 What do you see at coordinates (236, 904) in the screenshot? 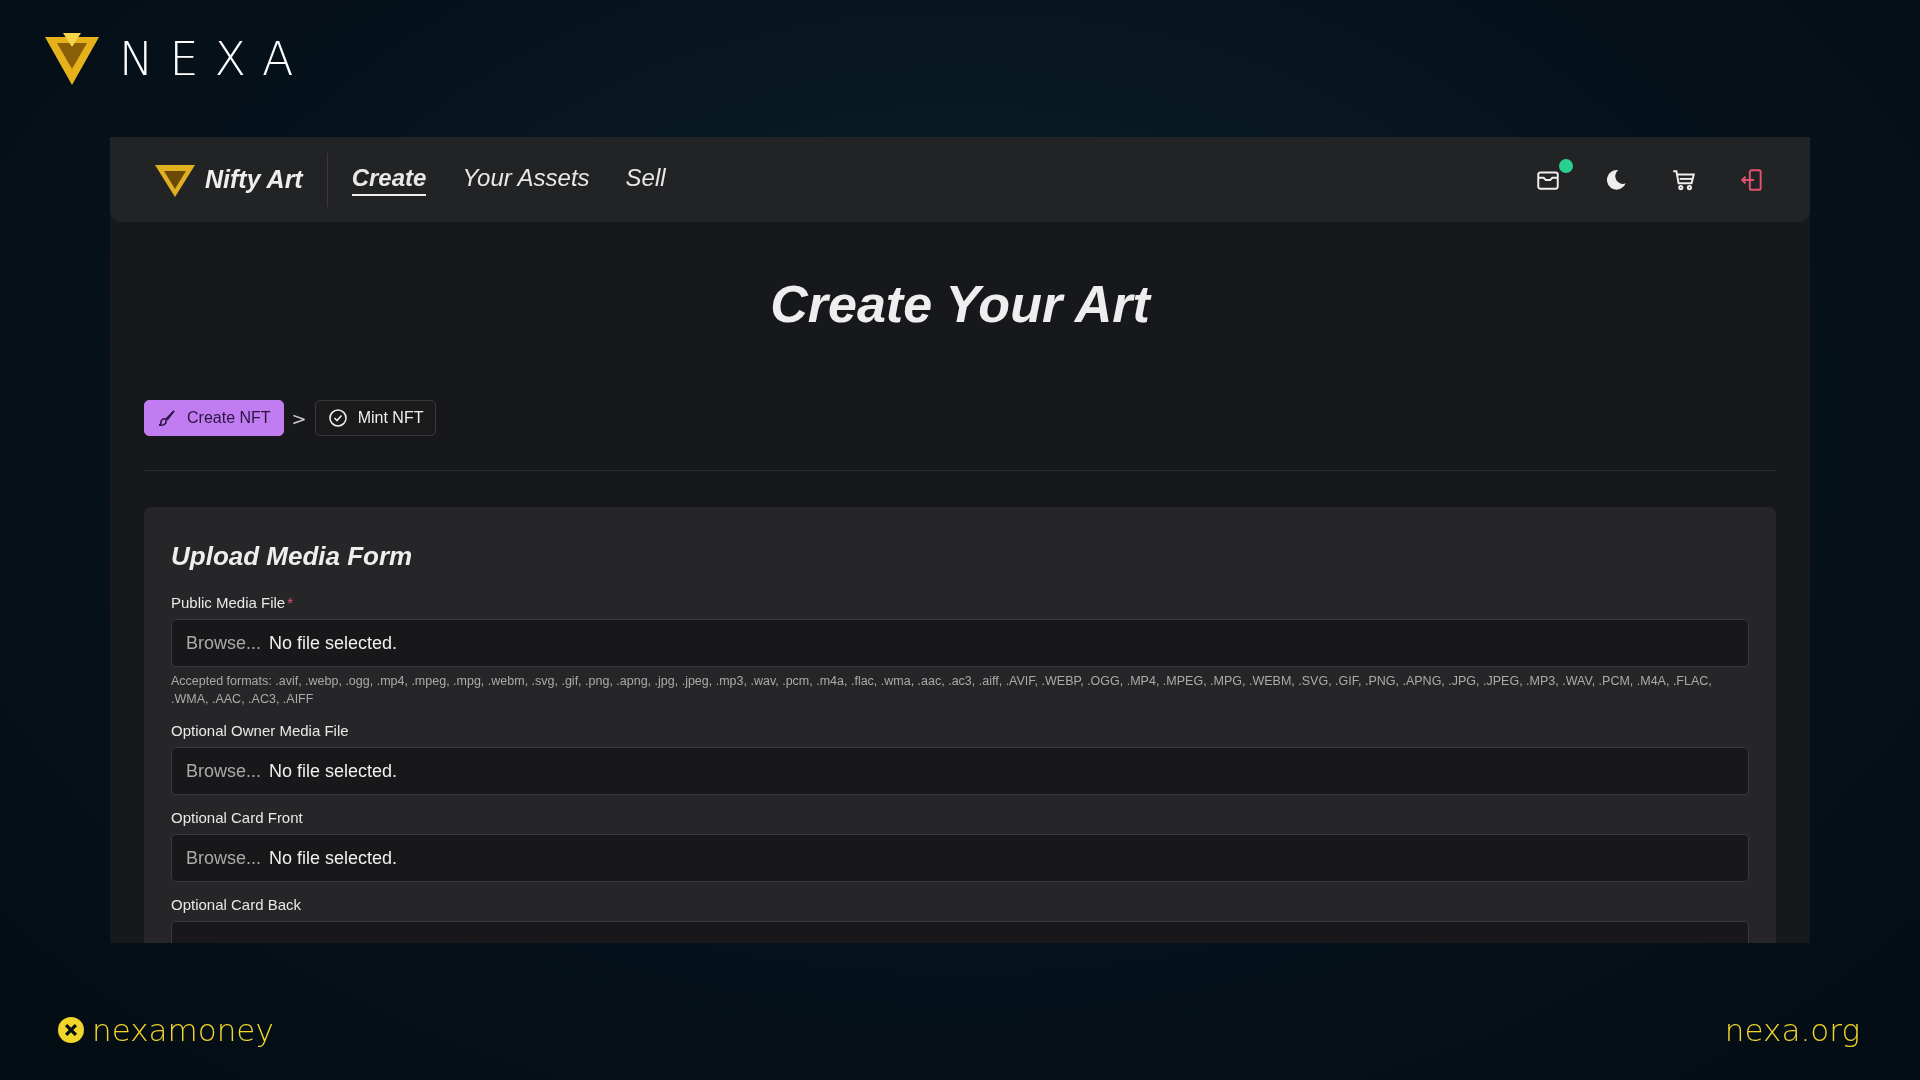
I see `field-label: Optional Card Back` at bounding box center [236, 904].